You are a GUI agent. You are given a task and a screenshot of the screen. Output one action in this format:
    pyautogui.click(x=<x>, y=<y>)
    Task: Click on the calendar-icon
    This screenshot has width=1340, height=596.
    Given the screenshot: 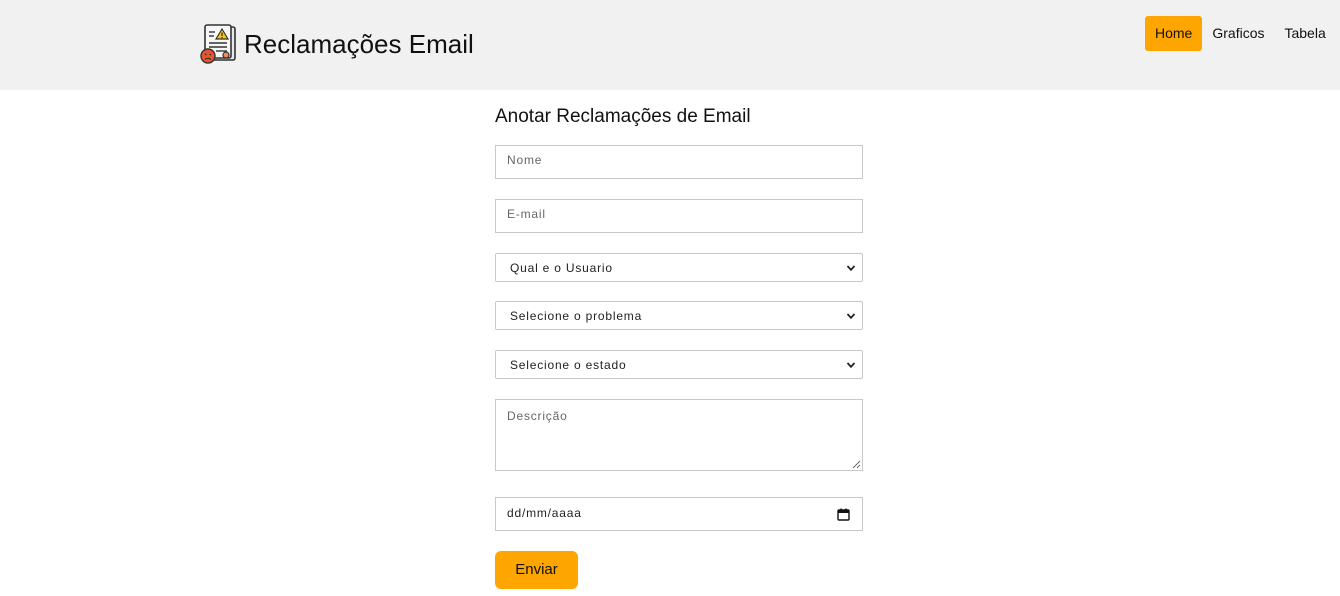 What is the action you would take?
    pyautogui.click(x=843, y=514)
    